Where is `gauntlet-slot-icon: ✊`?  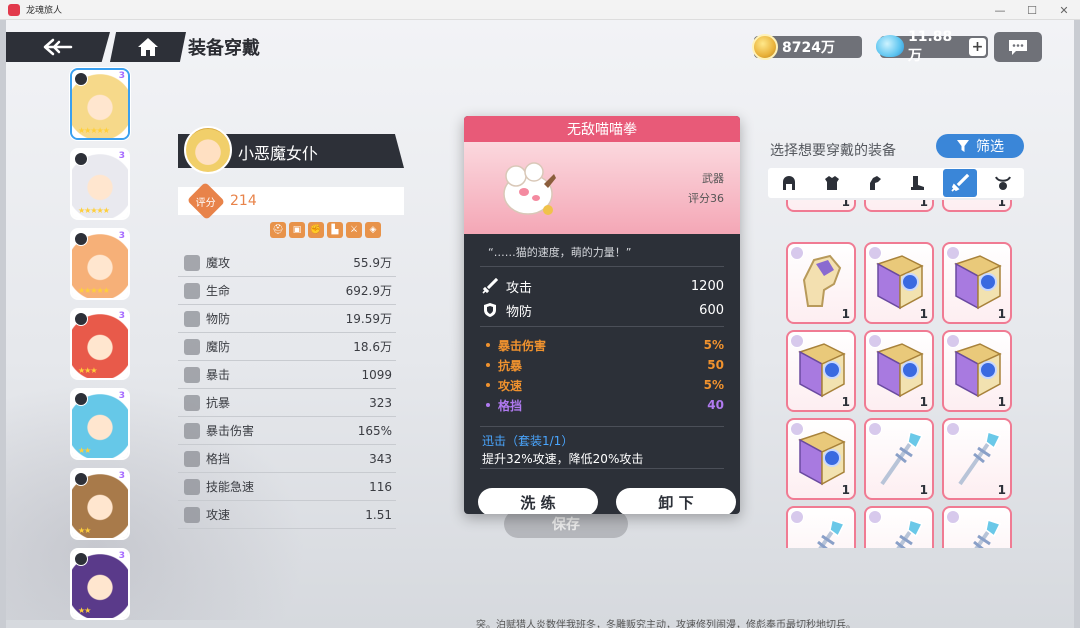
gauntlet-slot-icon: ✊ is located at coordinates (316, 230).